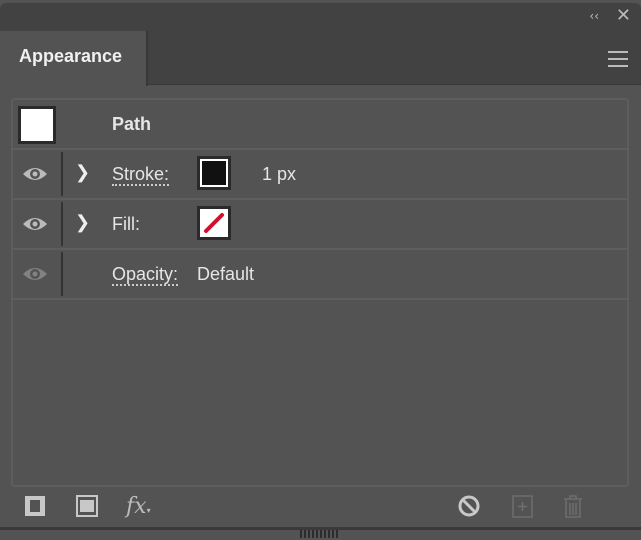  I want to click on panel-menu-icon, so click(618, 61).